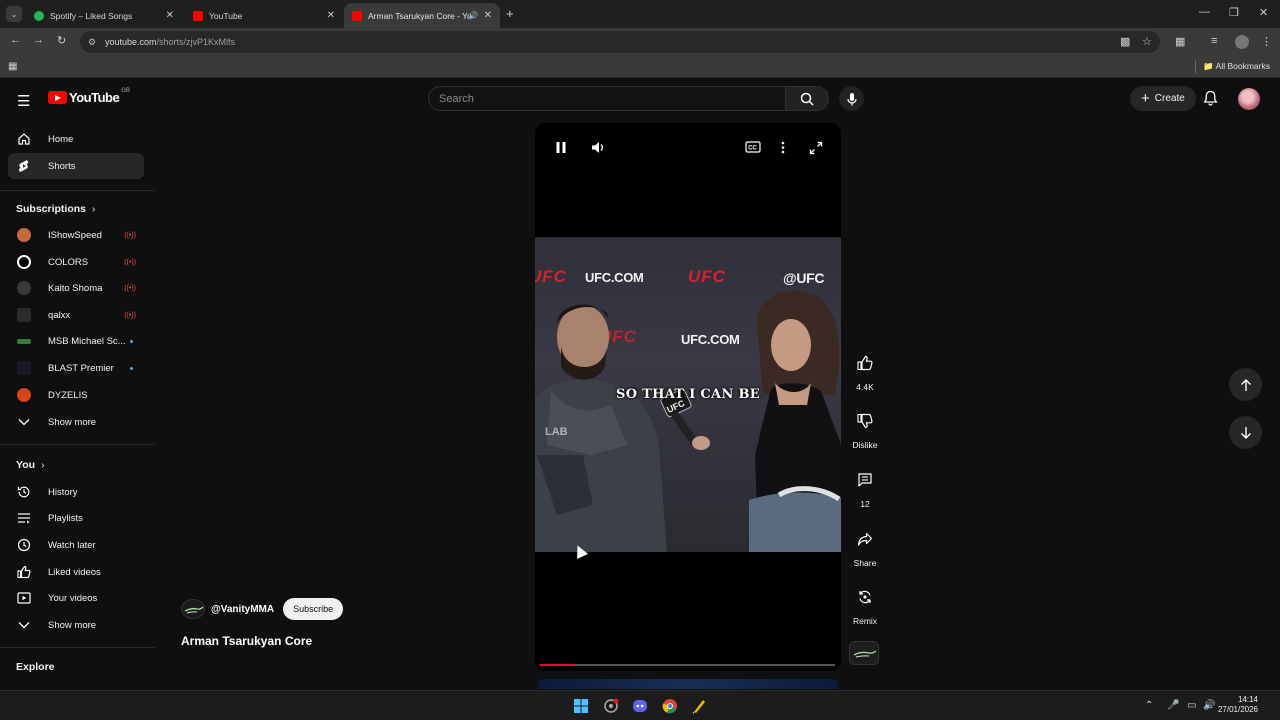 The height and width of the screenshot is (720, 1280). What do you see at coordinates (422, 15) in the screenshot?
I see `tab-current-short: Arman Tsarukyan Core - Yo 🔊 ✕` at bounding box center [422, 15].